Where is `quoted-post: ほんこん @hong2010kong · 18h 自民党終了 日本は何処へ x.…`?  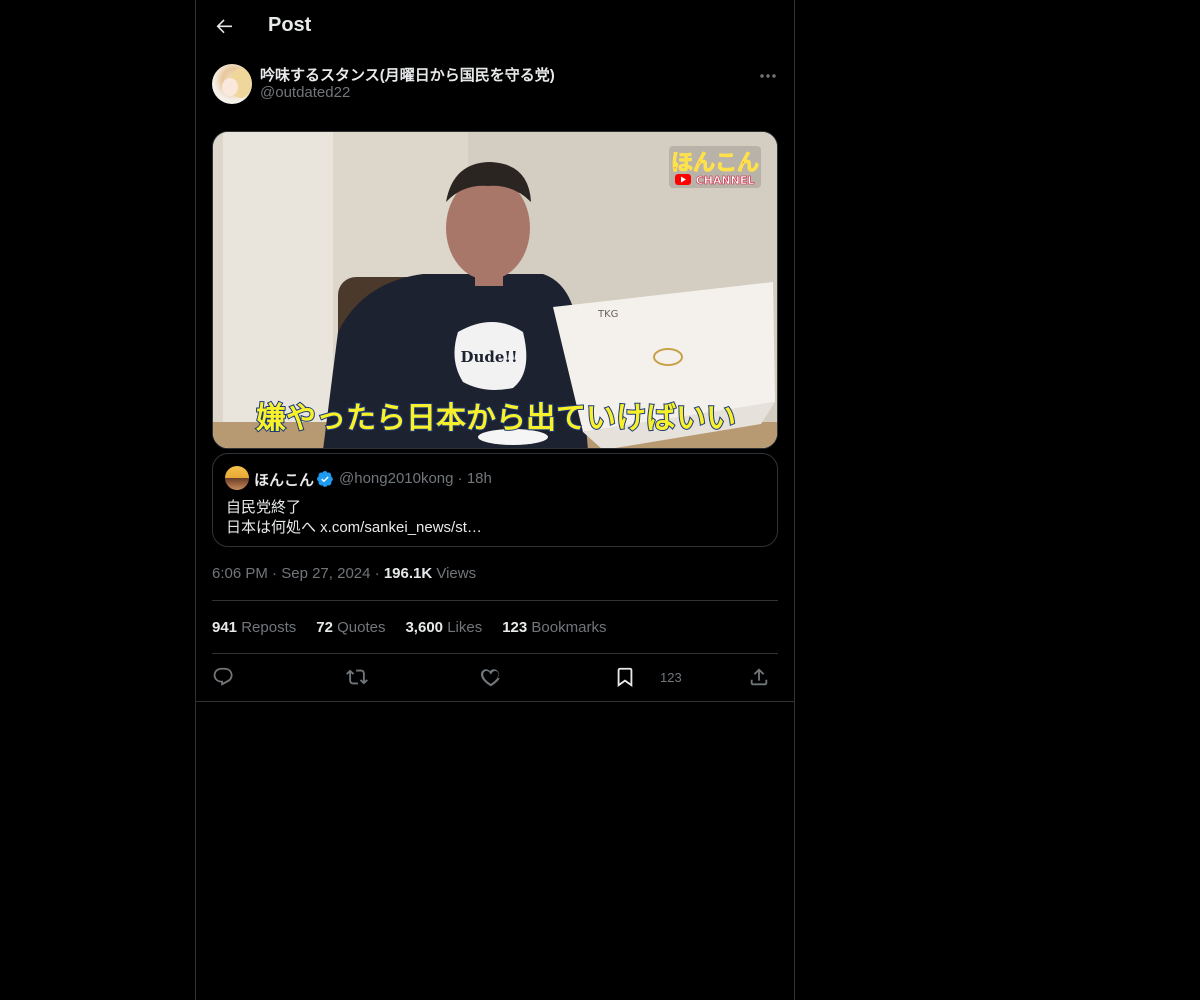
quoted-post: ほんこん @hong2010kong · 18h 自民党終了 日本は何処へ x.… is located at coordinates (495, 500).